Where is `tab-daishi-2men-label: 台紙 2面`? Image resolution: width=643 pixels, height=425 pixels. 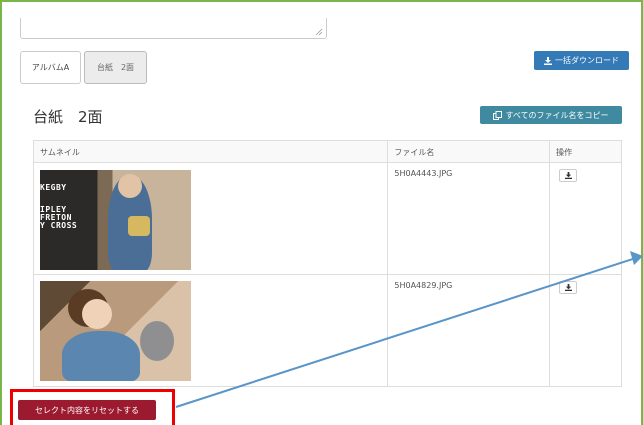
tab-daishi-2men-label: 台紙 2面 is located at coordinates (115, 67).